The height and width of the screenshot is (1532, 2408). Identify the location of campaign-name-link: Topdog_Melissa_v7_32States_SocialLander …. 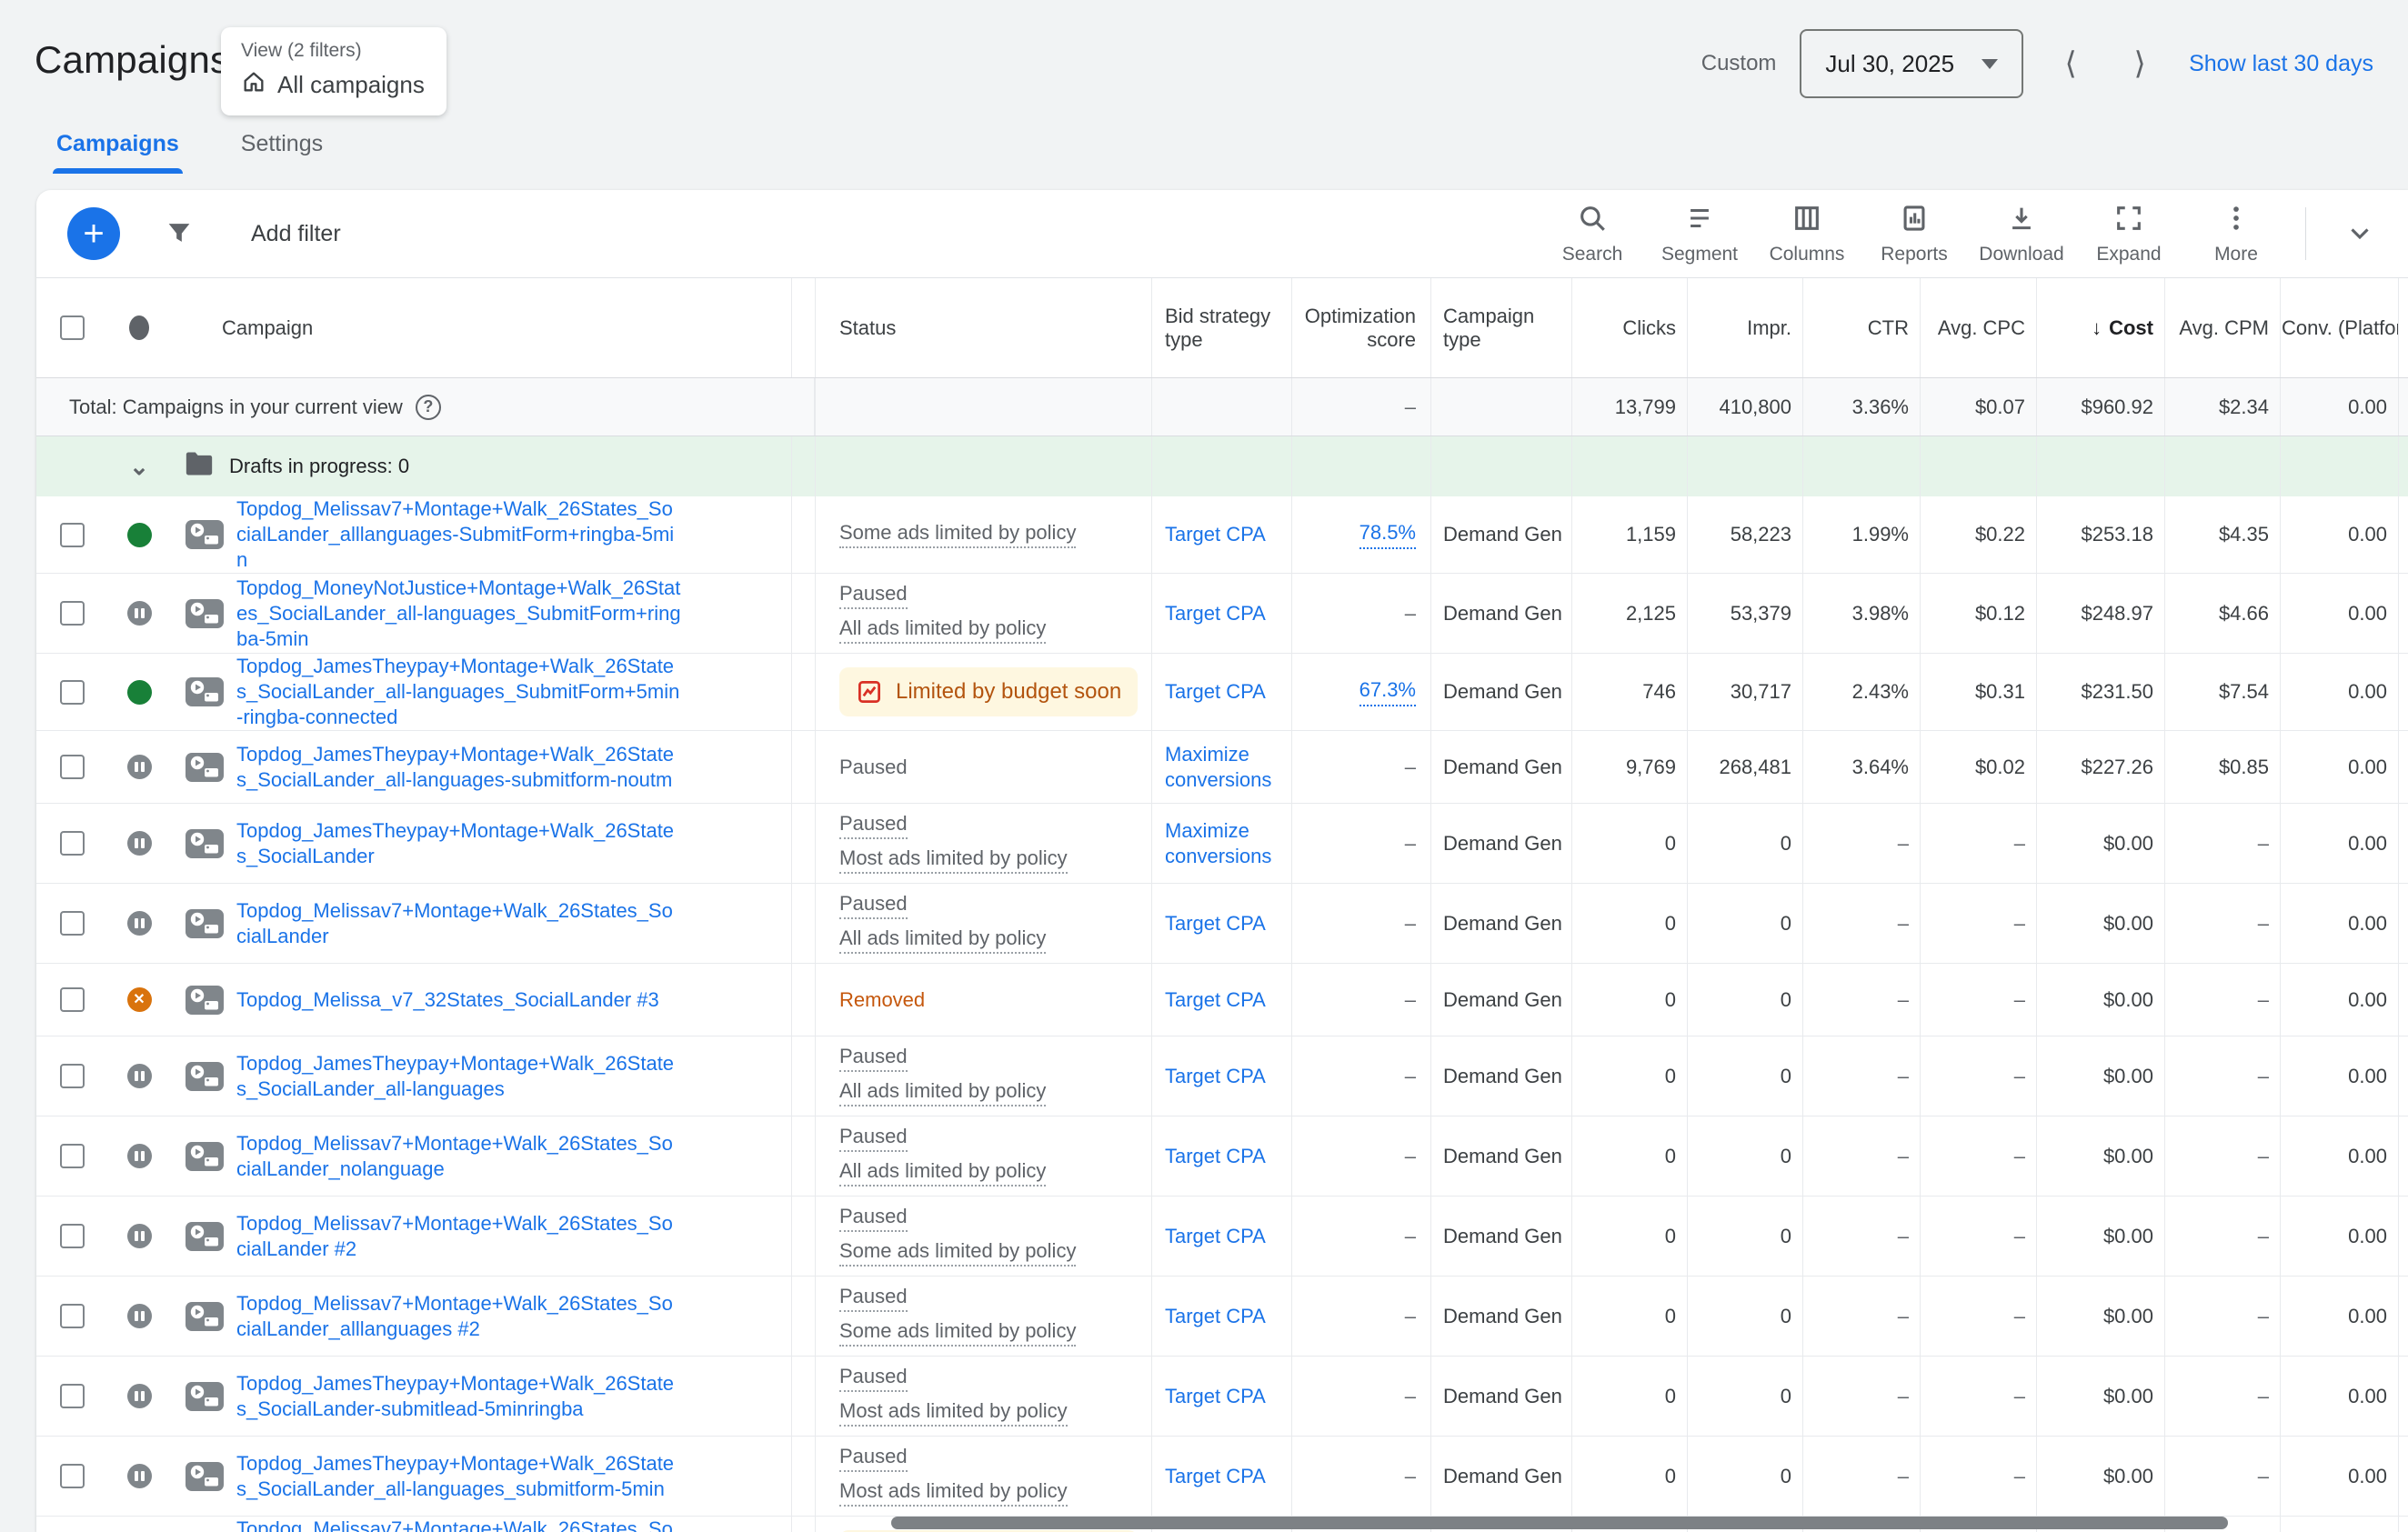
(447, 1000).